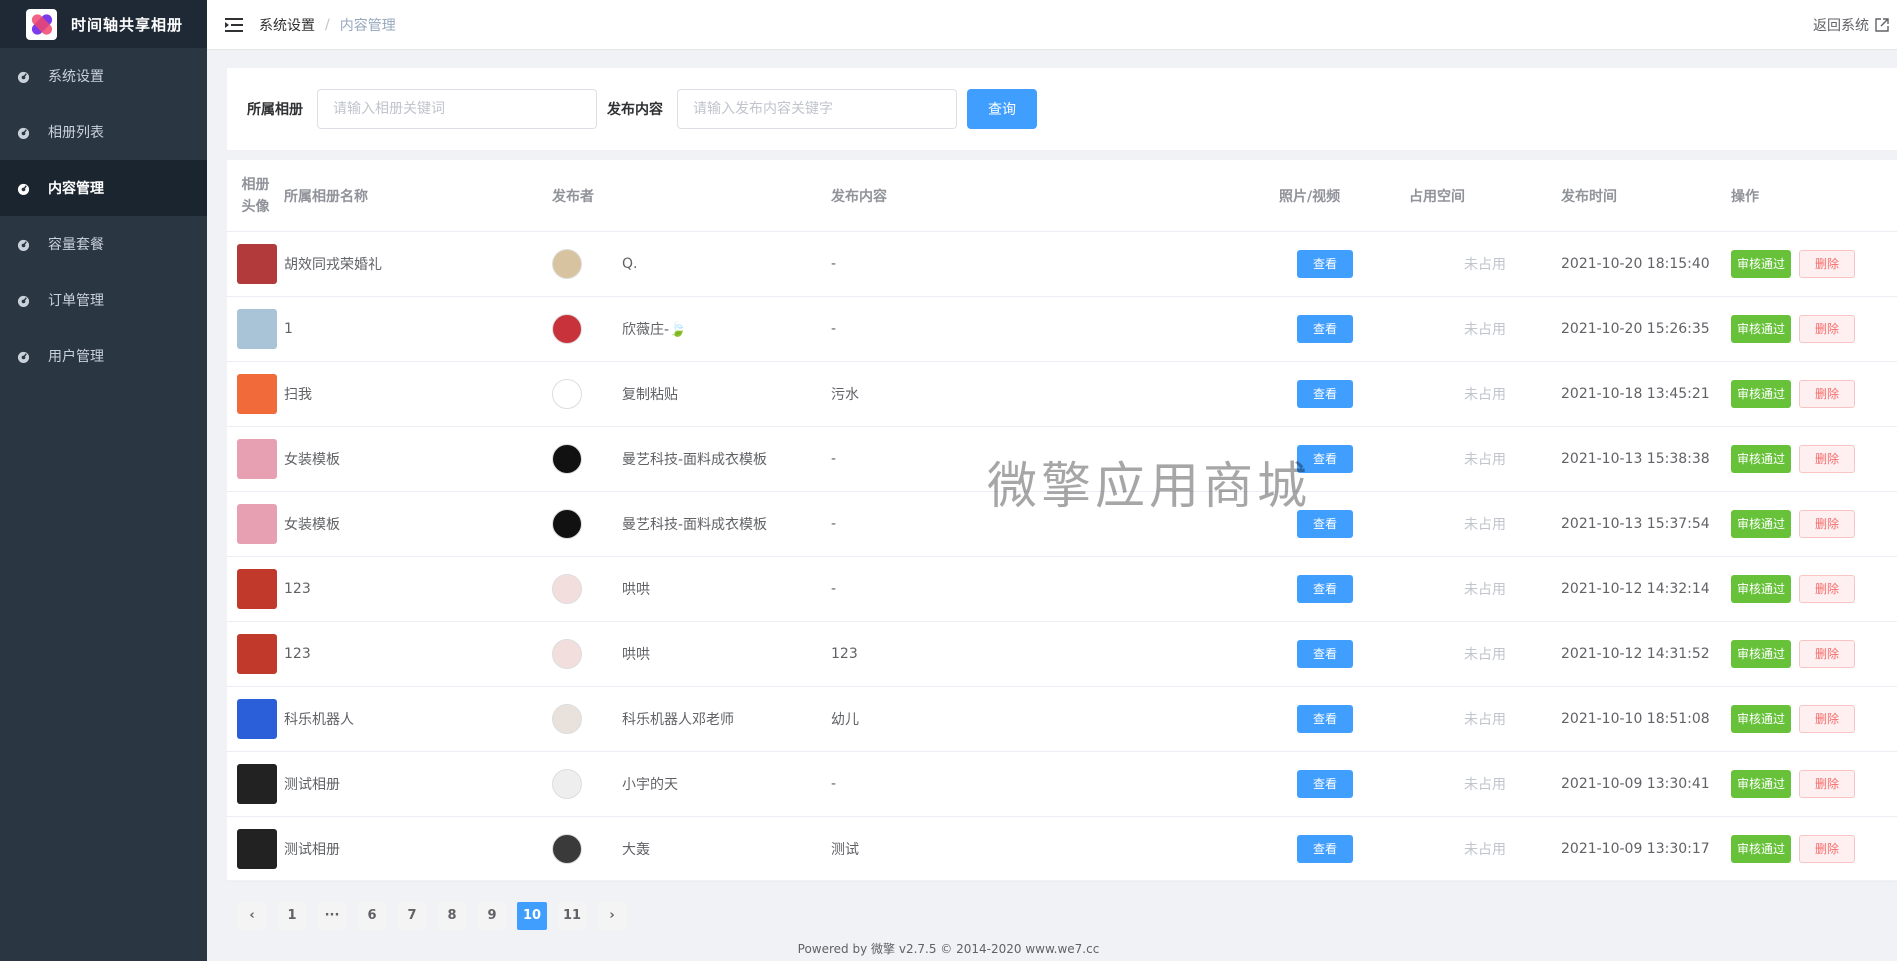  Describe the element at coordinates (452, 916) in the screenshot. I see `page-button: 8` at that location.